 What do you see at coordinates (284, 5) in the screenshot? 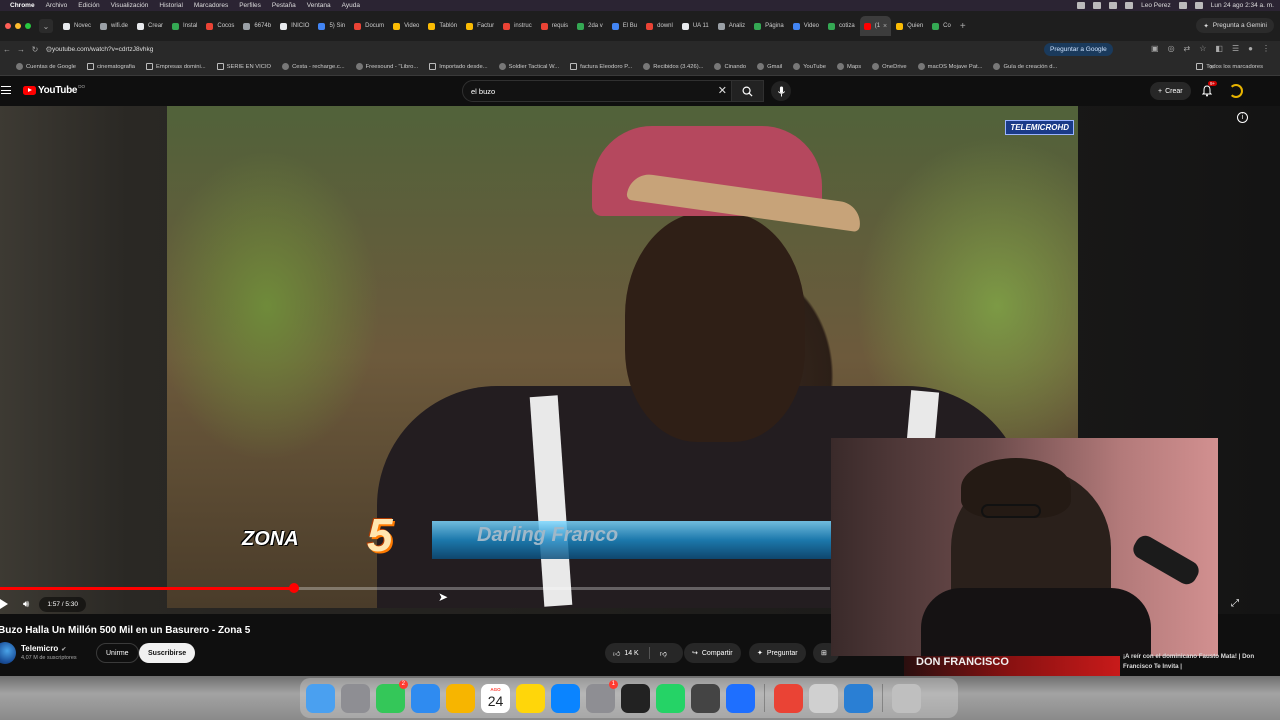
I see `menu-pestana: Pestaña` at bounding box center [284, 5].